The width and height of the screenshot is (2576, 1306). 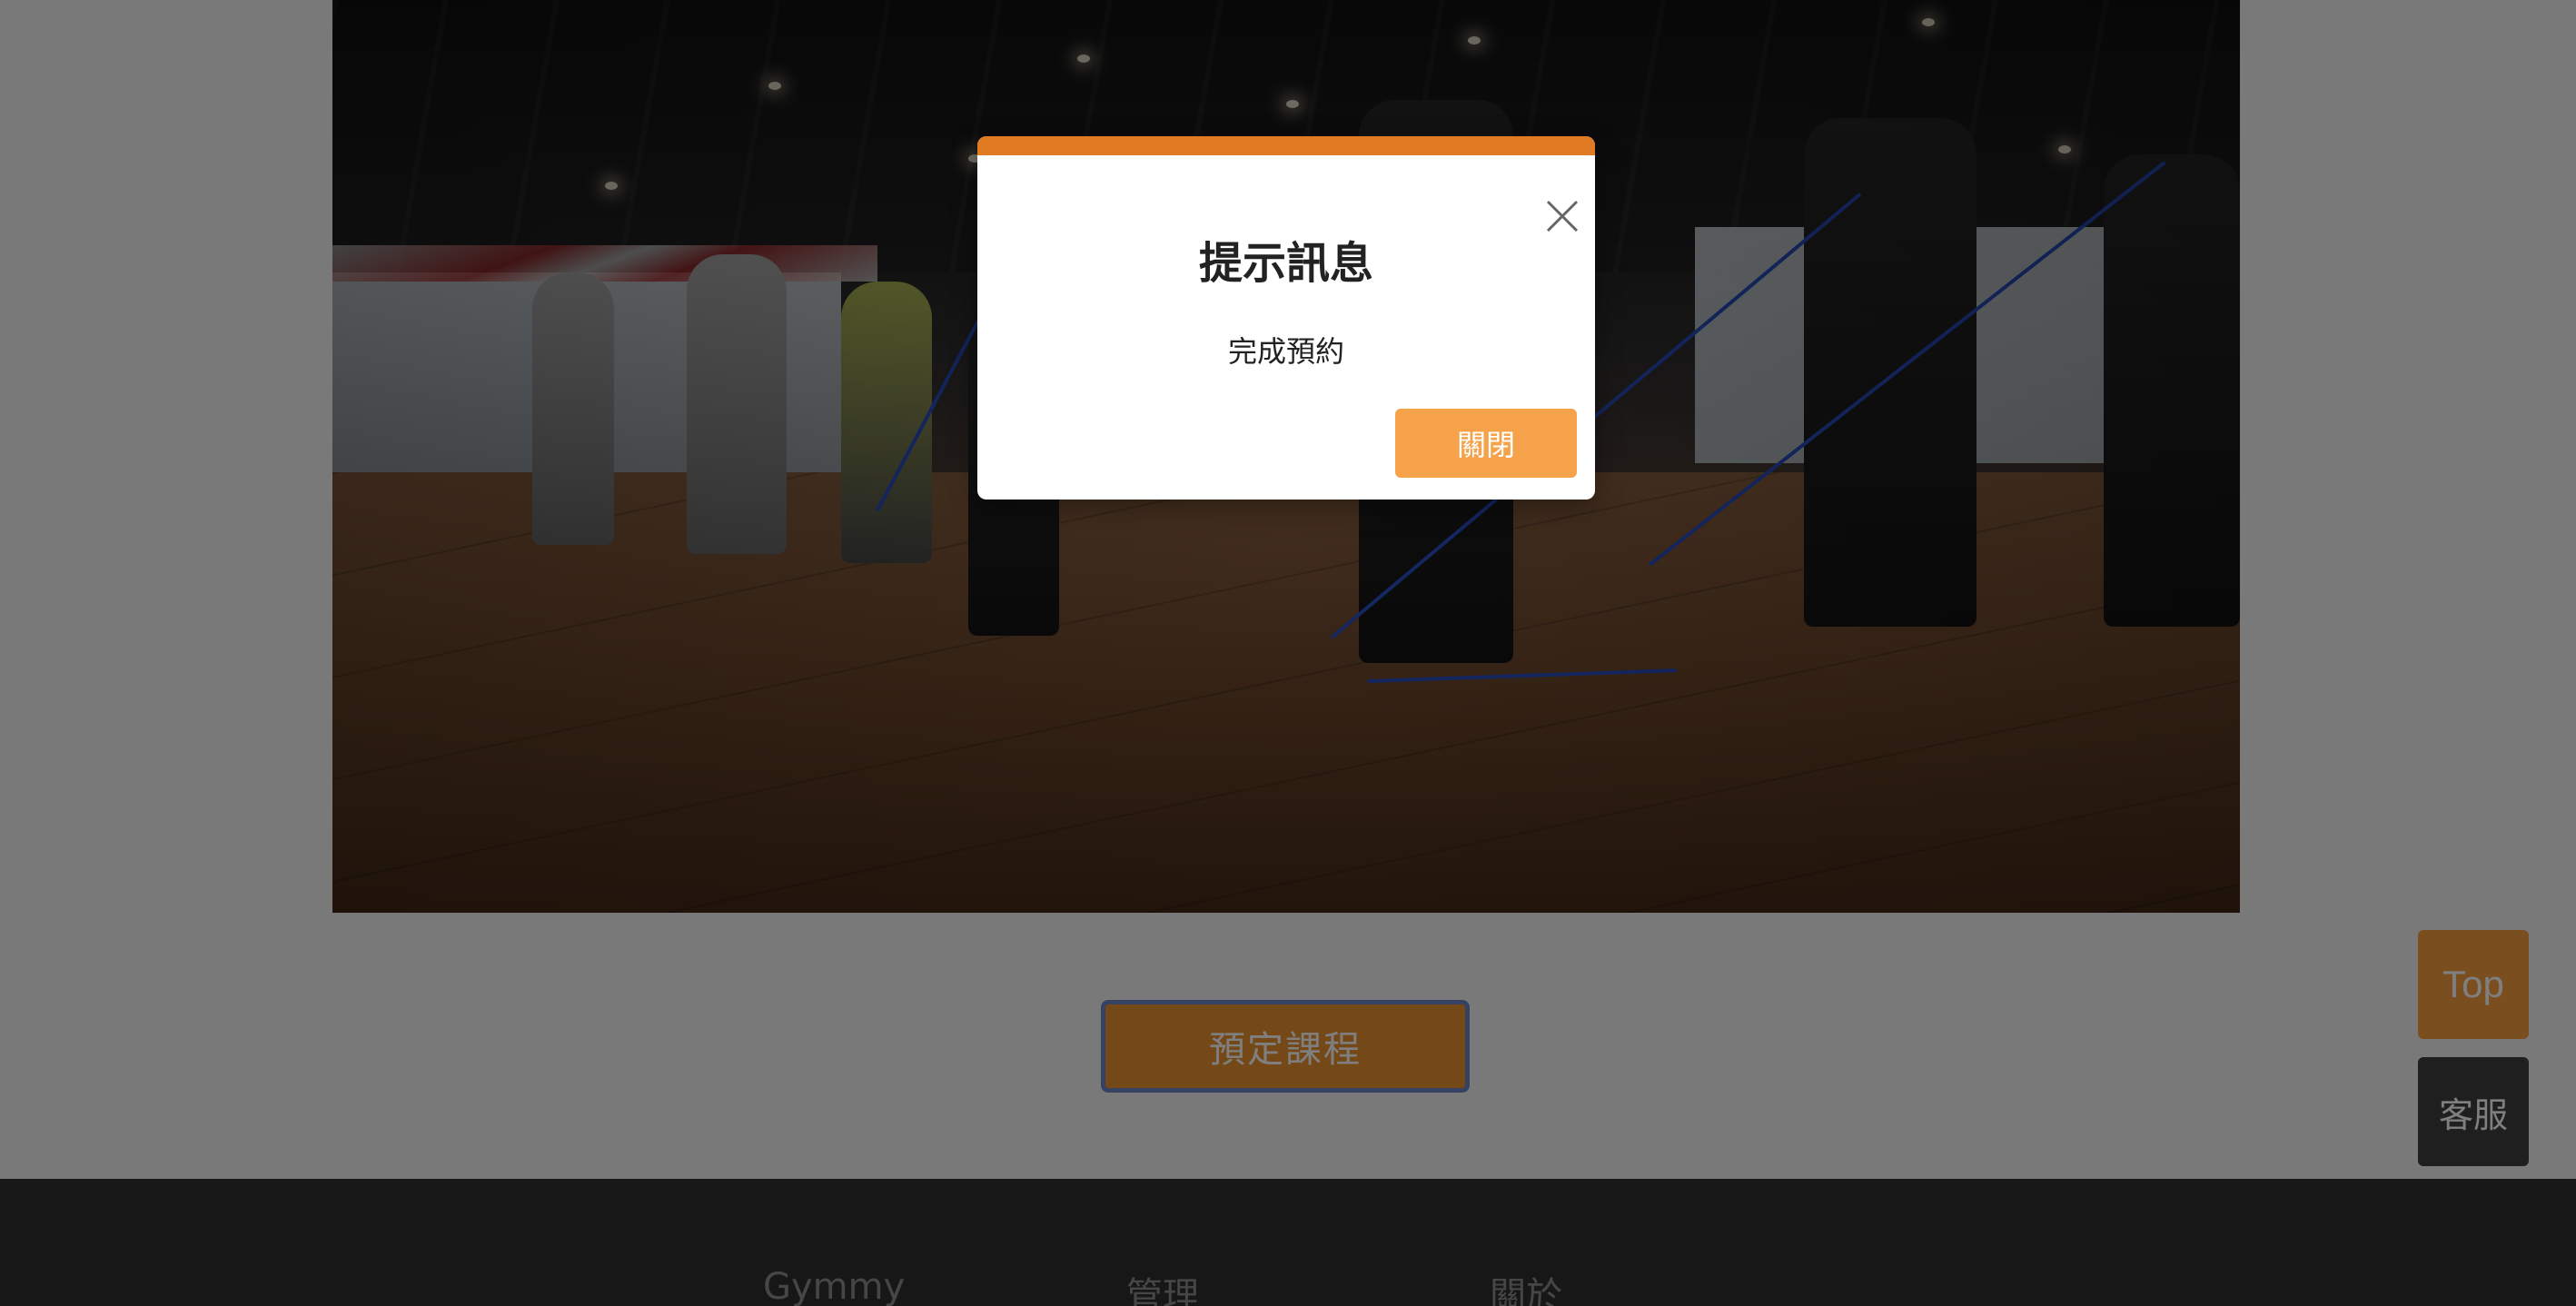 What do you see at coordinates (1285, 352) in the screenshot?
I see `dialog-message: 完成預約` at bounding box center [1285, 352].